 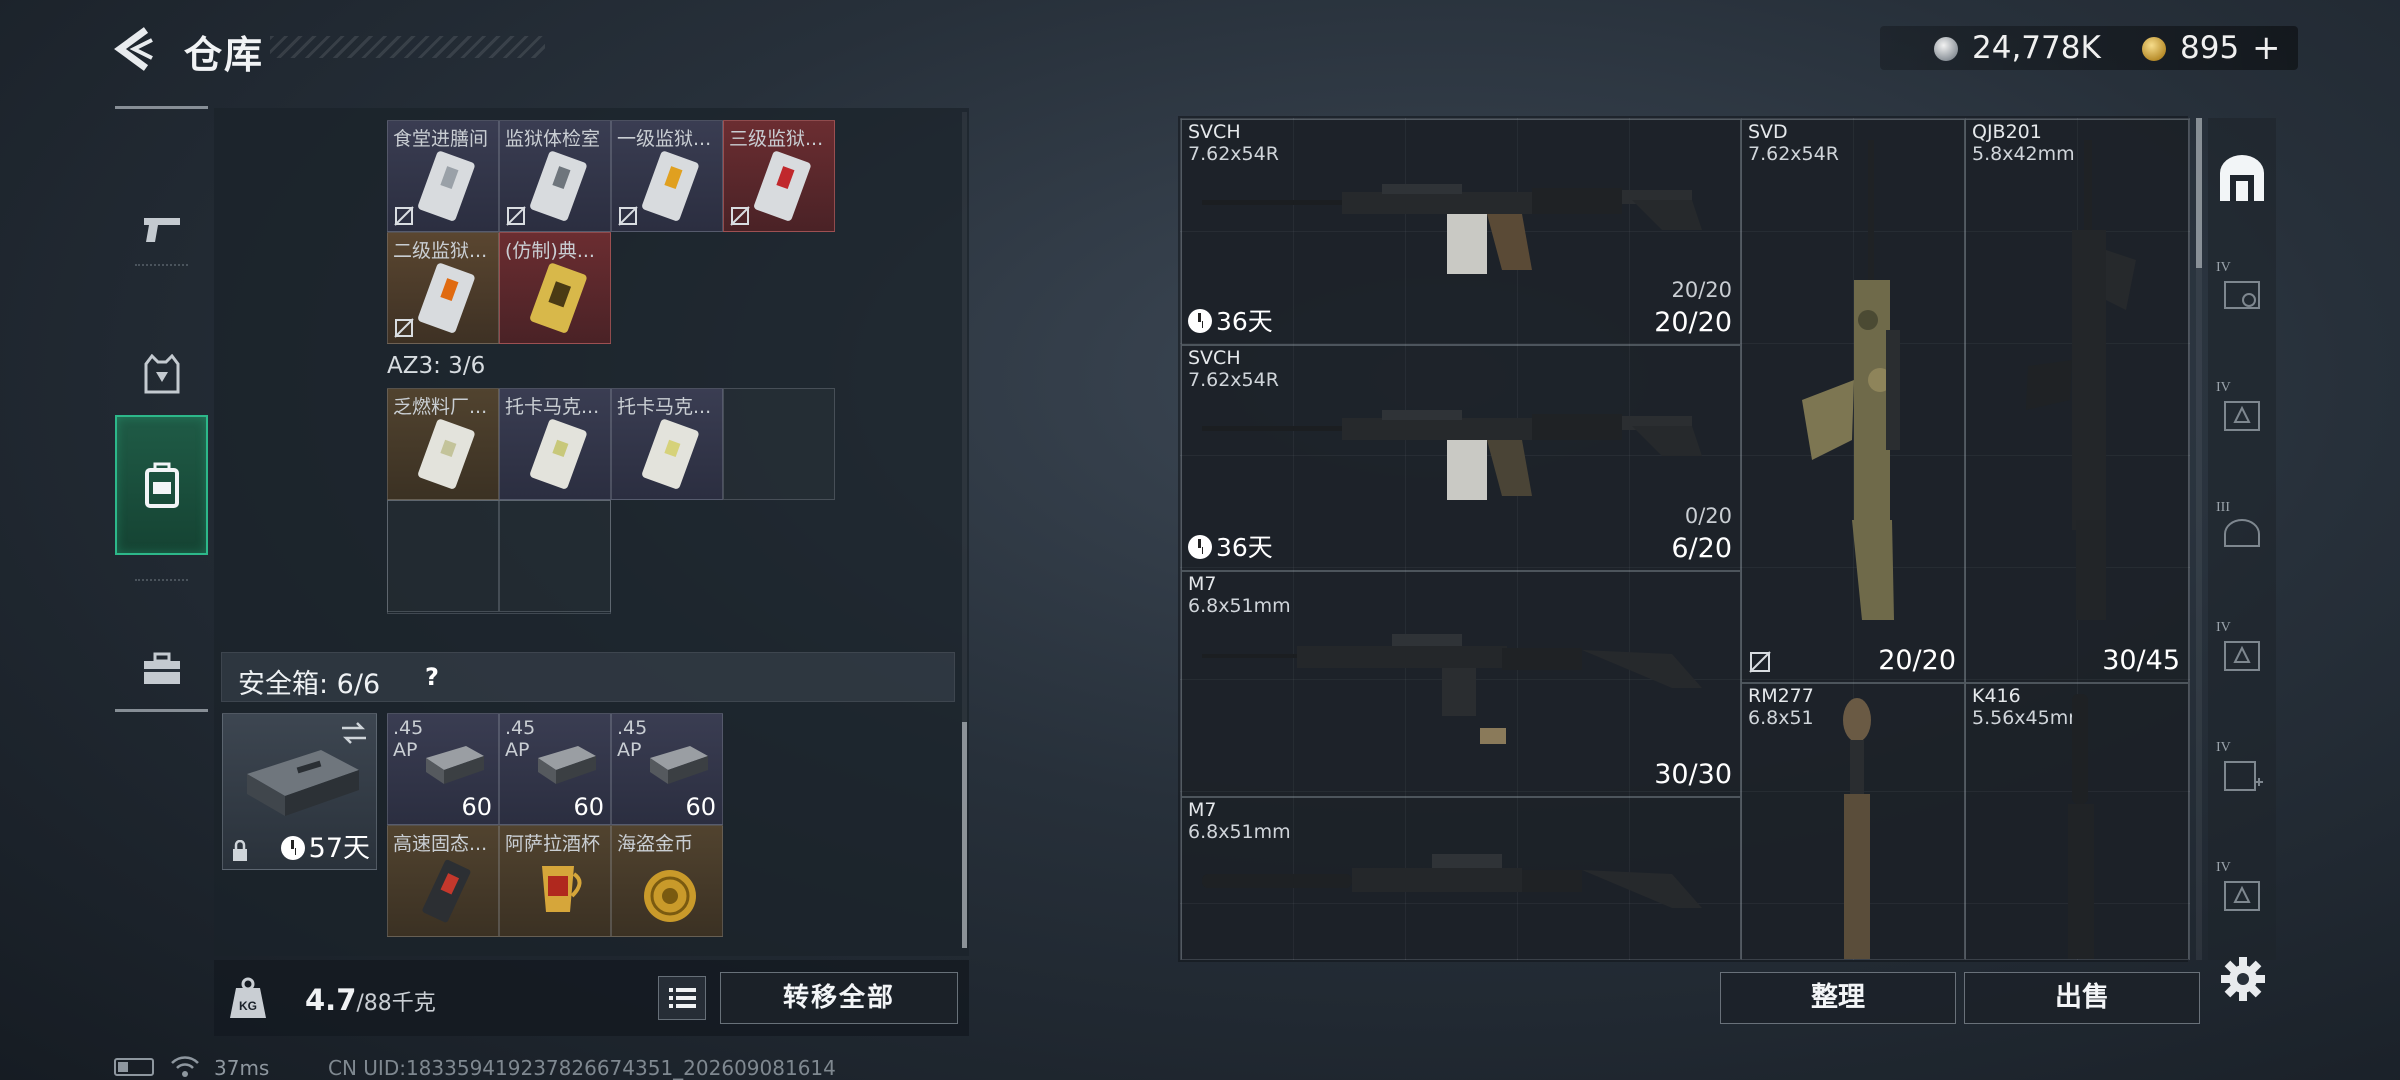 I want to click on weapon-scroll-thumb, so click(x=2199, y=193).